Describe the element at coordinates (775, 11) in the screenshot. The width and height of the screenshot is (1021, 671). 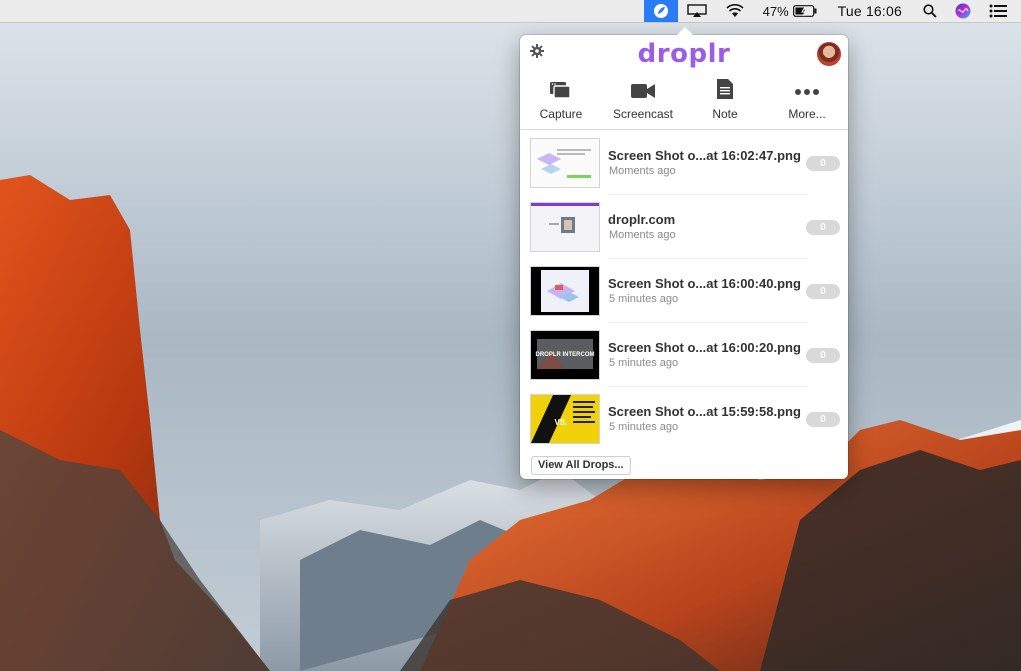
I see `battery-percent: 47%` at that location.